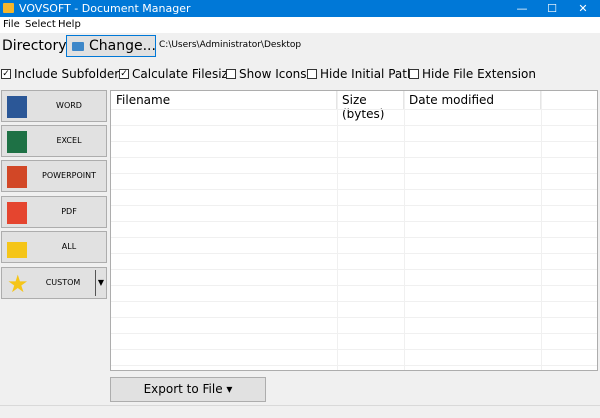 The height and width of the screenshot is (418, 600). Describe the element at coordinates (300, 8) in the screenshot. I see `title-bar: VOVSOFT - Document Manager — ☐ ✕` at that location.